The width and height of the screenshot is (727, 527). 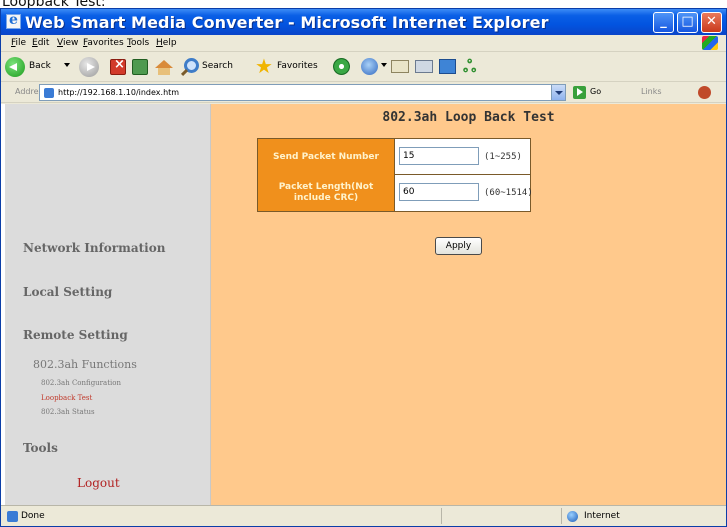 I want to click on status-bar: Done Internet, so click(x=363, y=515).